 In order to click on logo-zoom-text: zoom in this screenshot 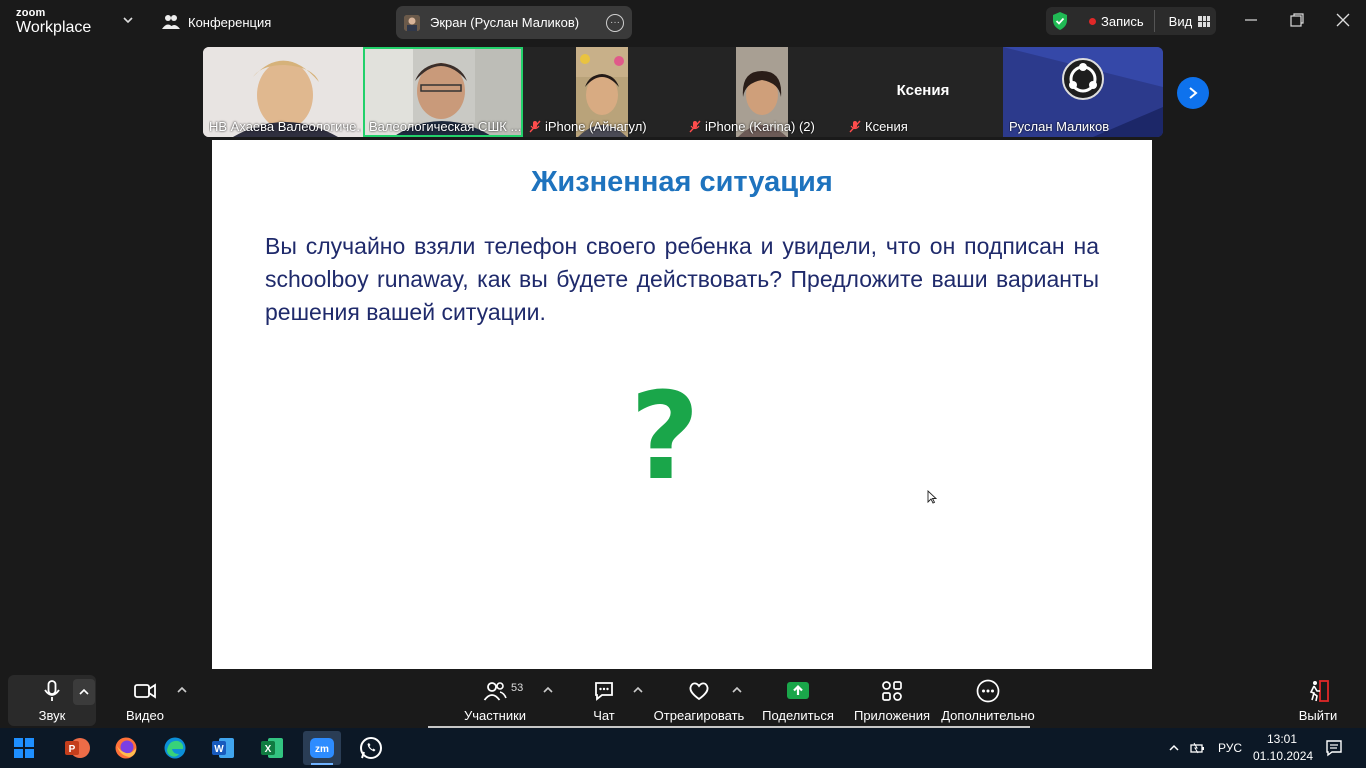, I will do `click(31, 13)`.